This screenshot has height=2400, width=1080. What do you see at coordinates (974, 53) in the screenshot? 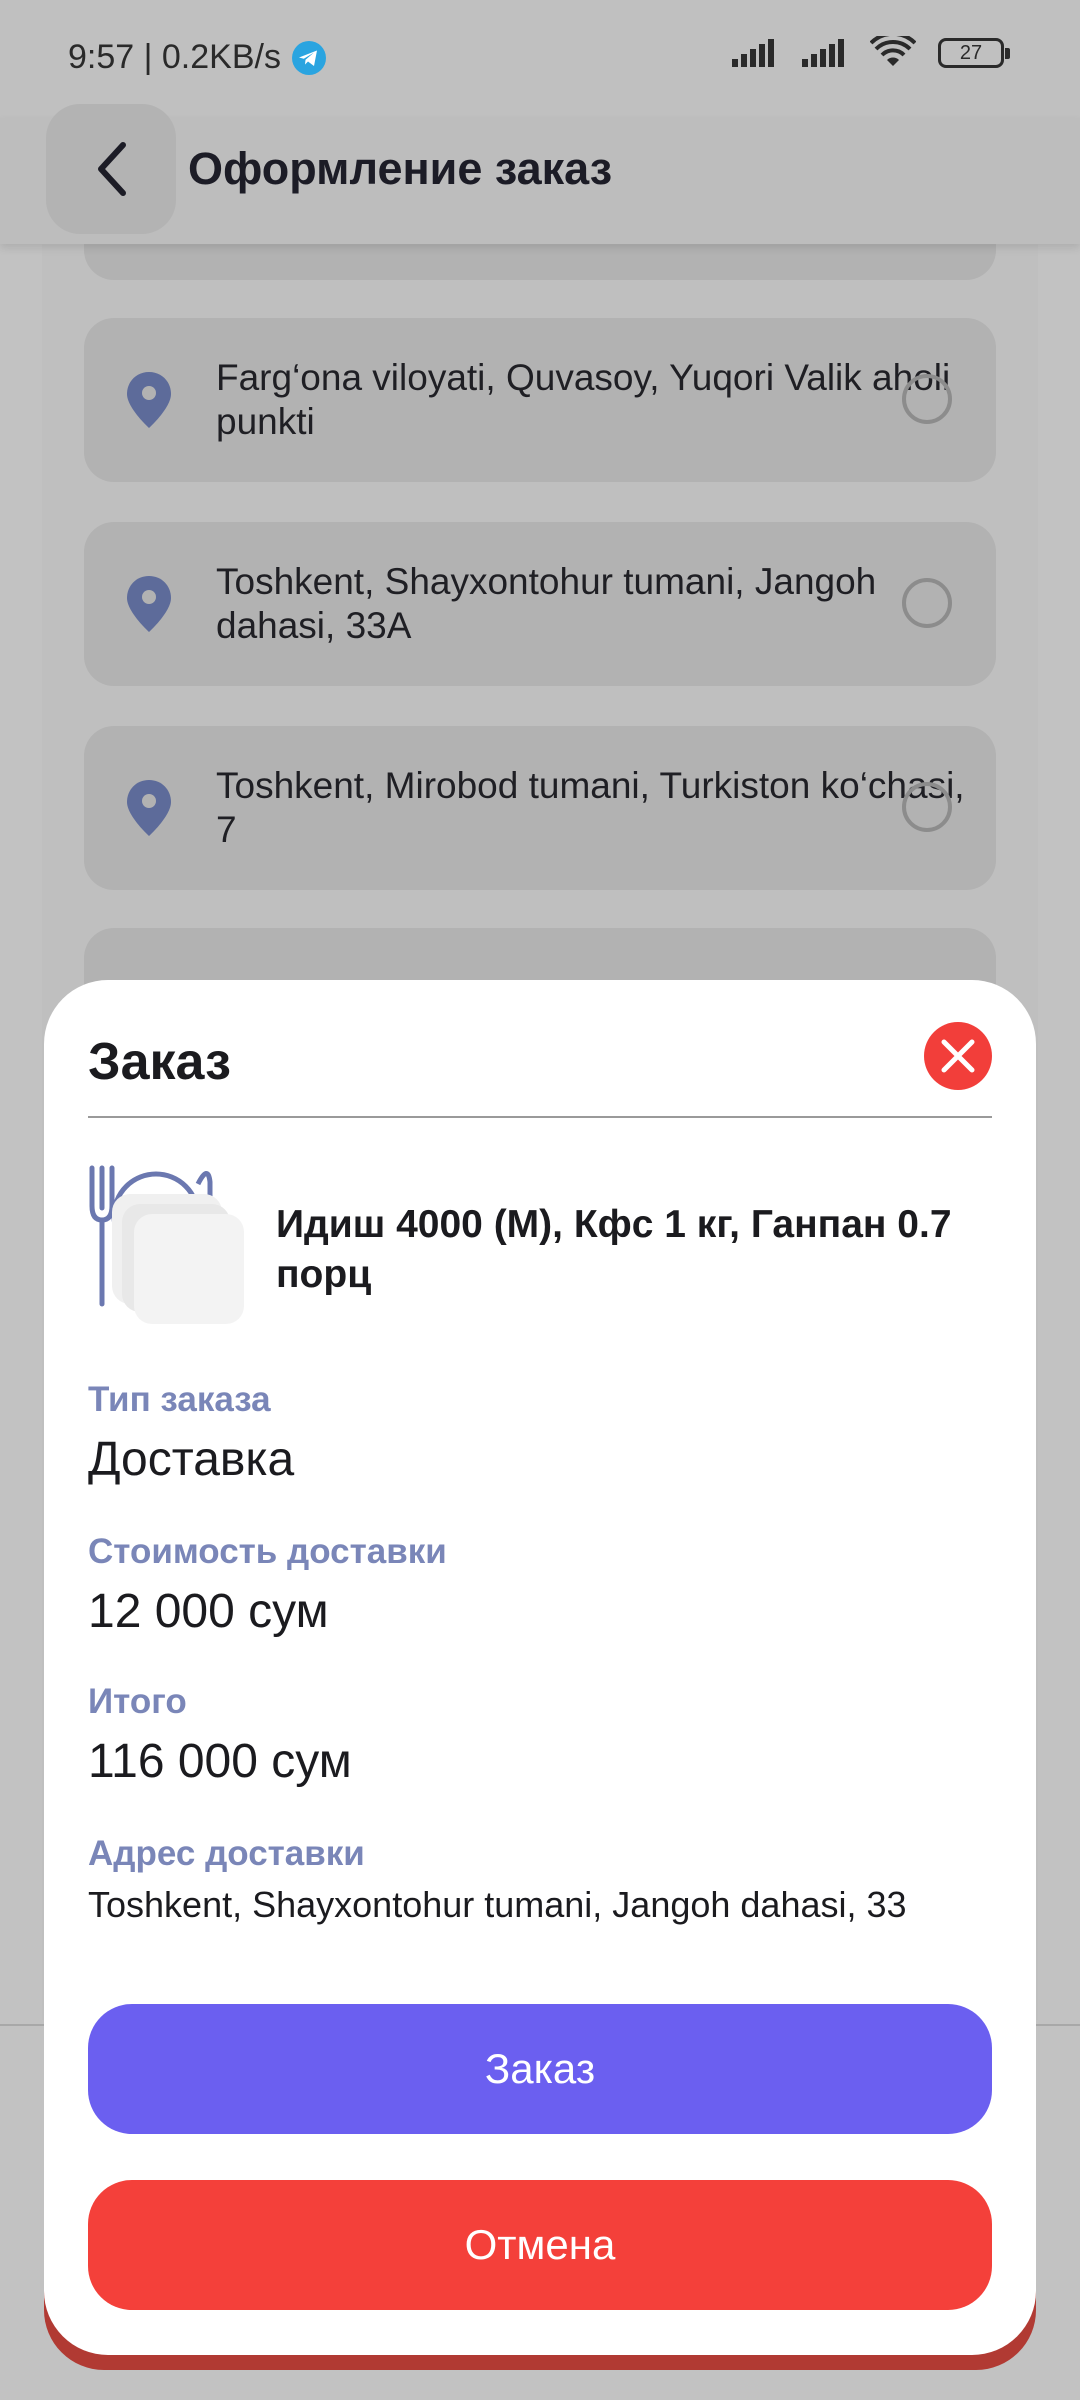
I see `battery-icon: 27` at bounding box center [974, 53].